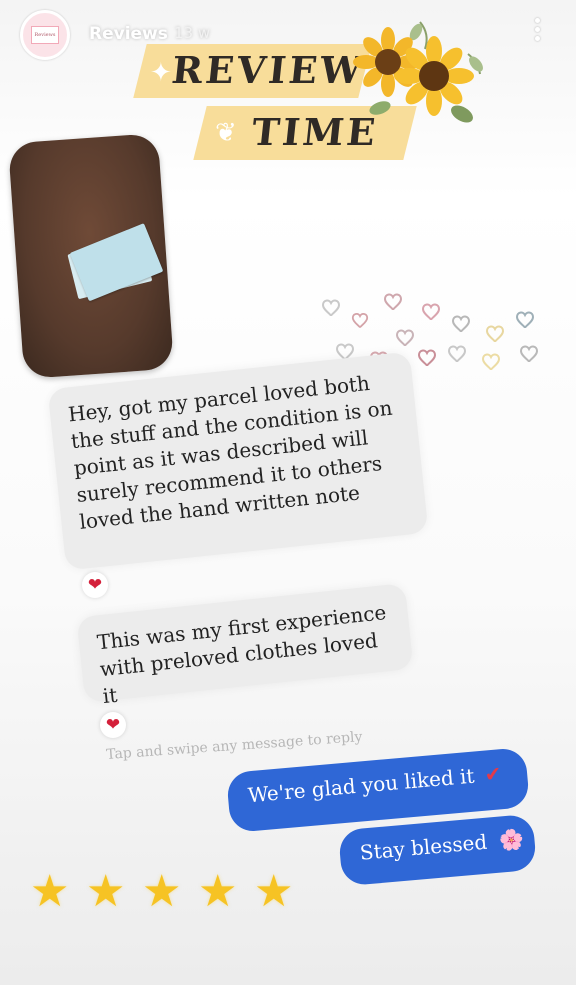 The height and width of the screenshot is (985, 576). Describe the element at coordinates (537, 33) in the screenshot. I see `more-vertical-icon` at that location.